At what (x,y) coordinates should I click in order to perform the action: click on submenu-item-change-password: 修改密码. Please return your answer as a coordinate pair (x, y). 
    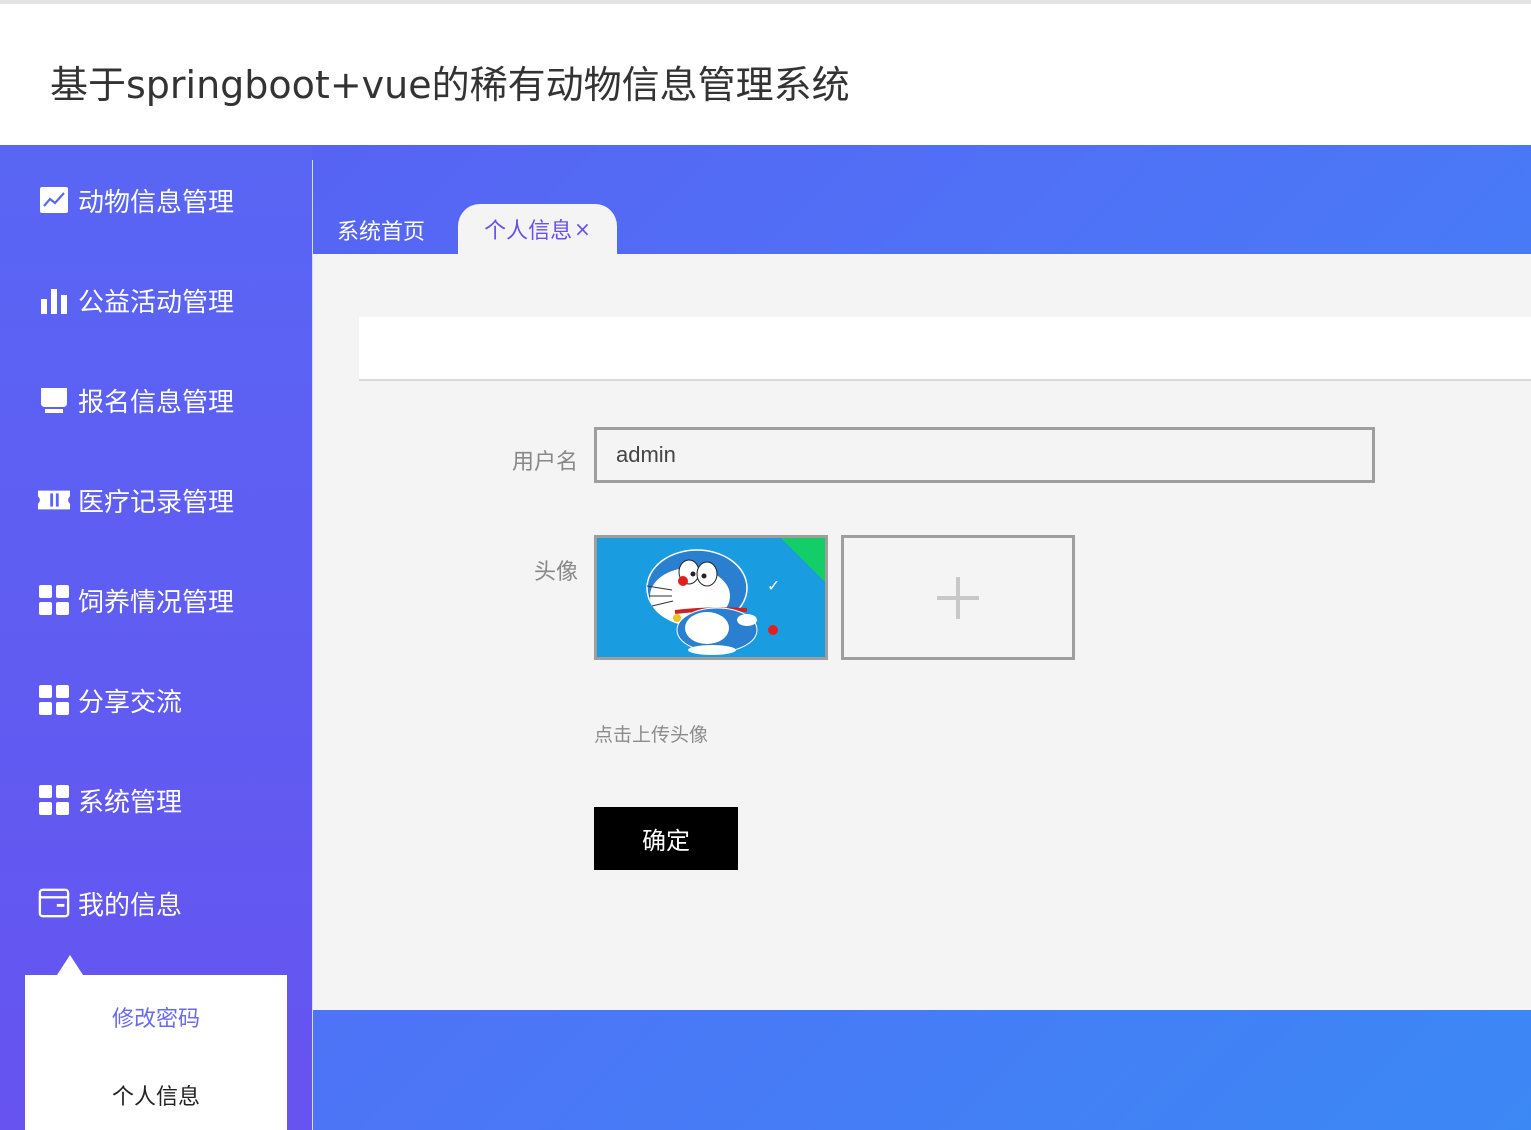
    Looking at the image, I should click on (156, 1017).